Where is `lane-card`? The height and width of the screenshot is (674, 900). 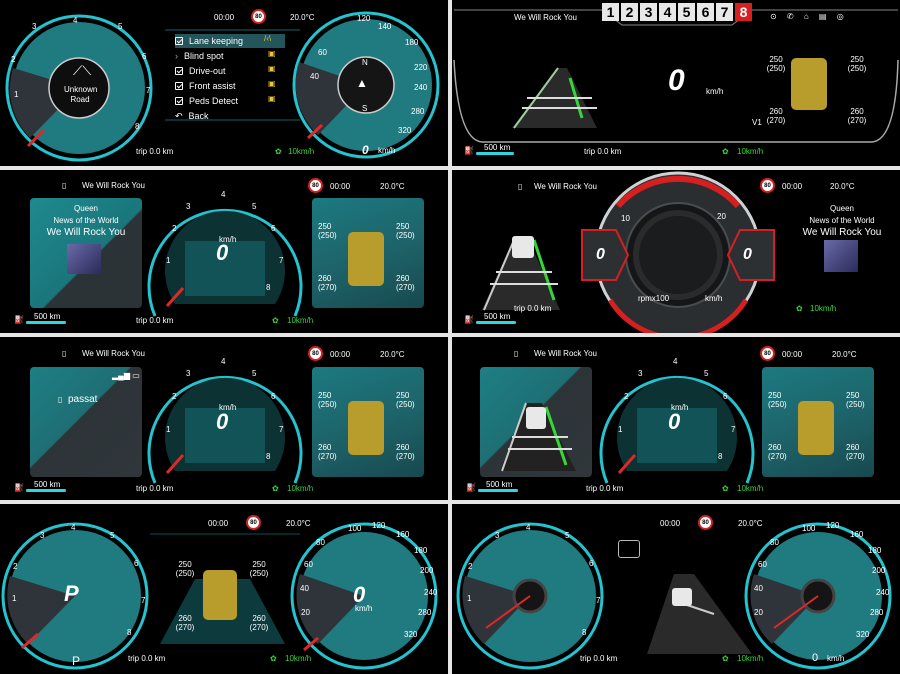
lane-card is located at coordinates (536, 422).